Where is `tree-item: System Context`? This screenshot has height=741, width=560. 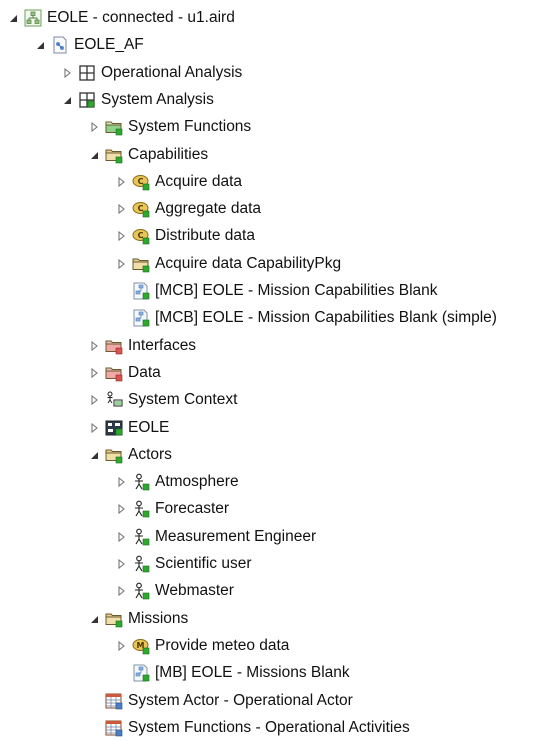 tree-item: System Context is located at coordinates (280, 399).